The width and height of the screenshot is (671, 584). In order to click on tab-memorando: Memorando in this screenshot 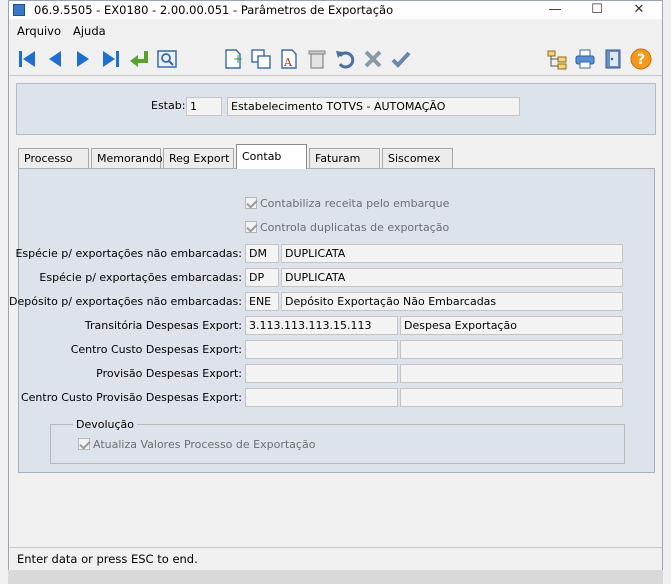, I will do `click(127, 158)`.